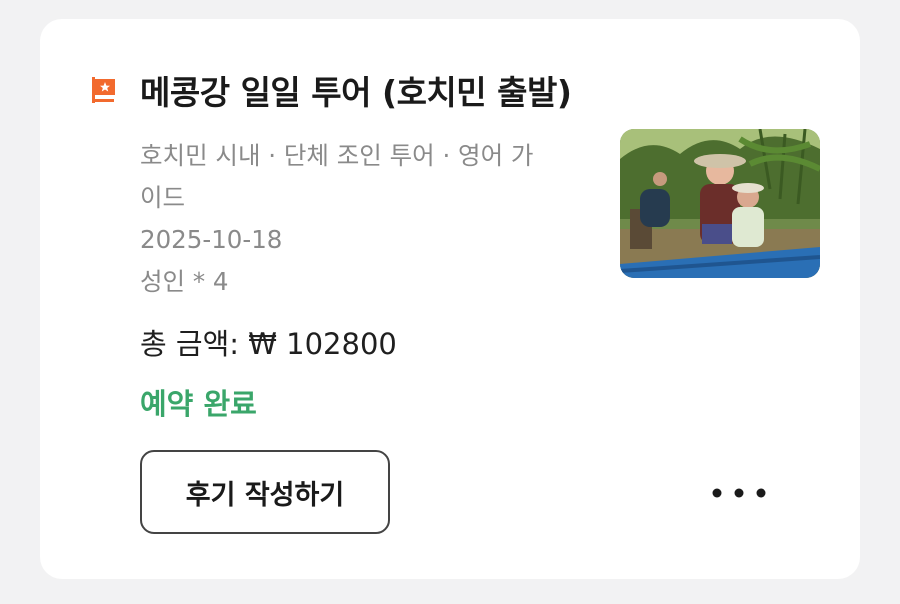 The height and width of the screenshot is (604, 900). I want to click on tour-thumbnail, so click(720, 203).